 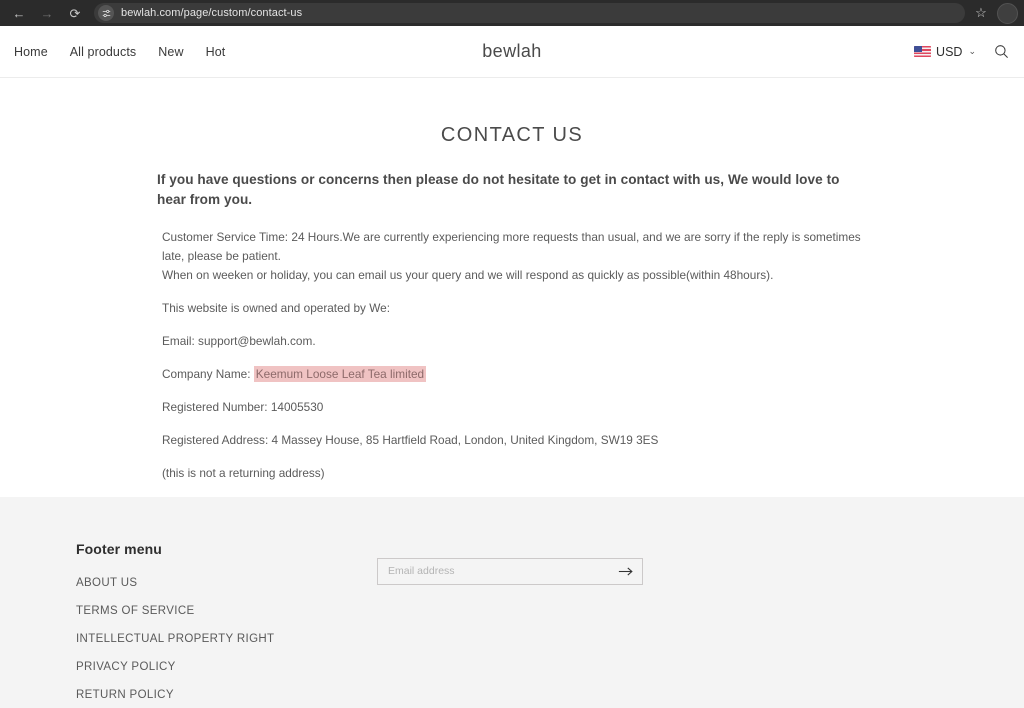 I want to click on newsletter-signup-form, so click(x=510, y=571).